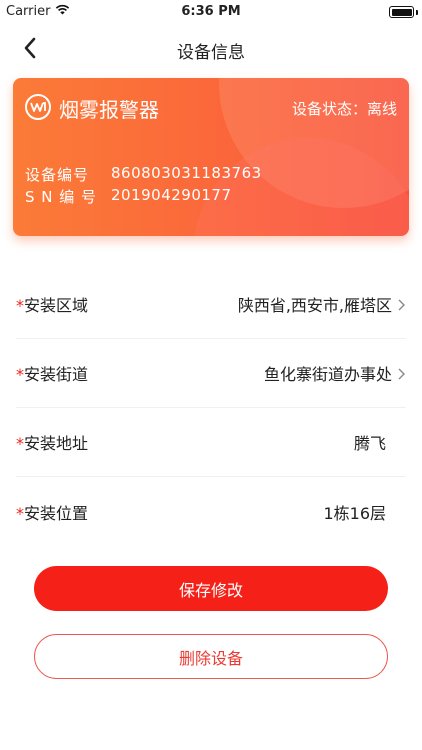  What do you see at coordinates (171, 195) in the screenshot?
I see `sn-number-value: 201904290177` at bounding box center [171, 195].